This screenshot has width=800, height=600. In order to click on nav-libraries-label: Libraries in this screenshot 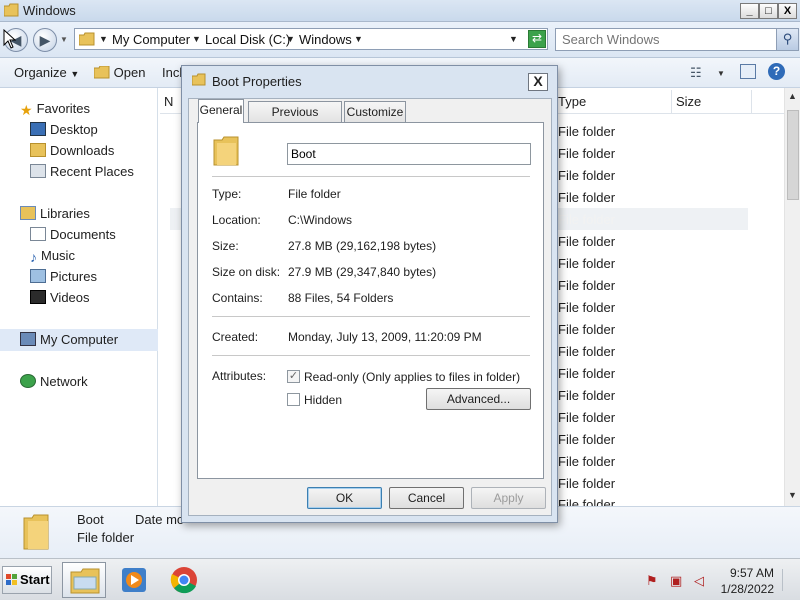, I will do `click(65, 213)`.